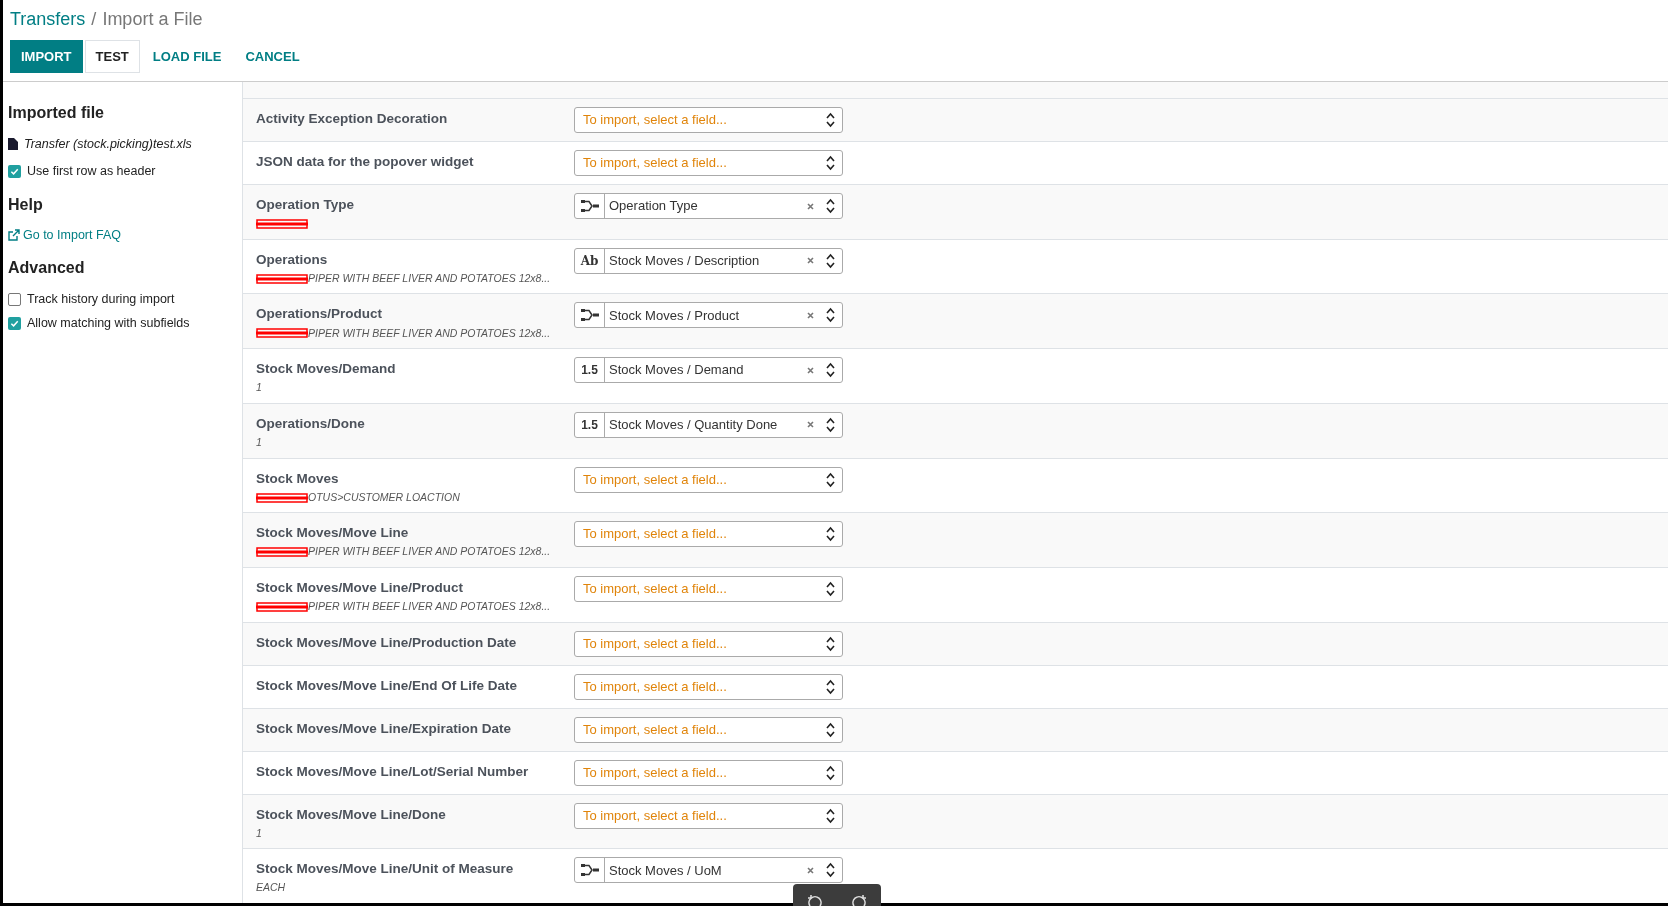  What do you see at coordinates (112, 56) in the screenshot?
I see `toolbar-button: TEST` at bounding box center [112, 56].